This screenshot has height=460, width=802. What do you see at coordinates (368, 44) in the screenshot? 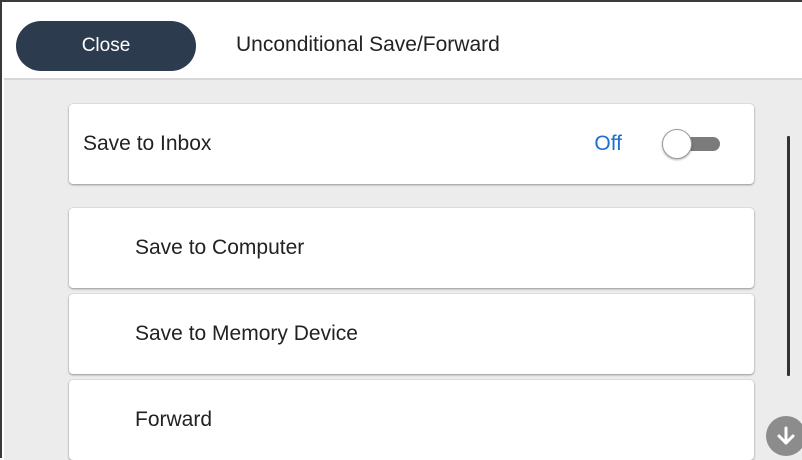
I see `page-title: Unconditional Save/Forward` at bounding box center [368, 44].